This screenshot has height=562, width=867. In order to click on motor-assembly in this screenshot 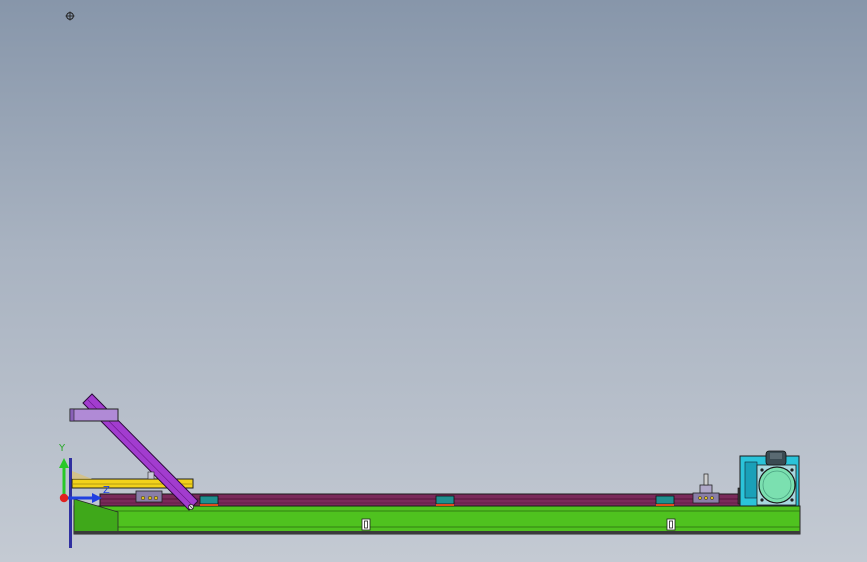, I will do `click(768, 478)`.